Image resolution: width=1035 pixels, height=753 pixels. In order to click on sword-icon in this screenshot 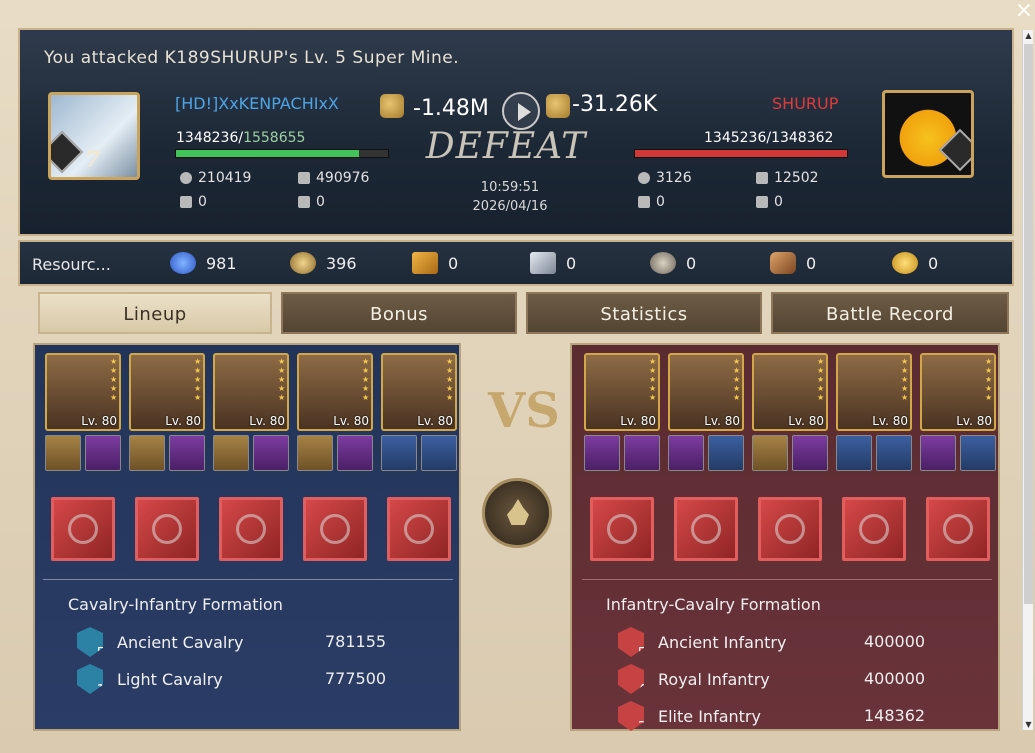, I will do `click(958, 529)`.